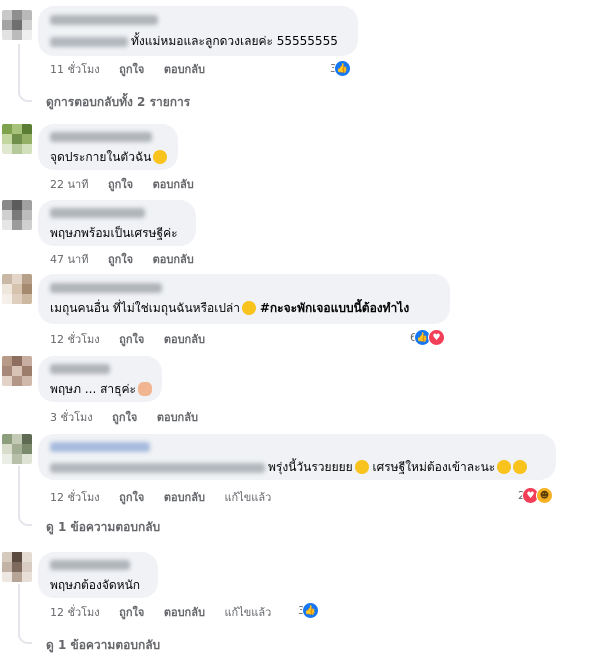 This screenshot has width=600, height=657. Describe the element at coordinates (98, 575) in the screenshot. I see `comment-bubble: พฤษภต้องจัดหนัก` at that location.